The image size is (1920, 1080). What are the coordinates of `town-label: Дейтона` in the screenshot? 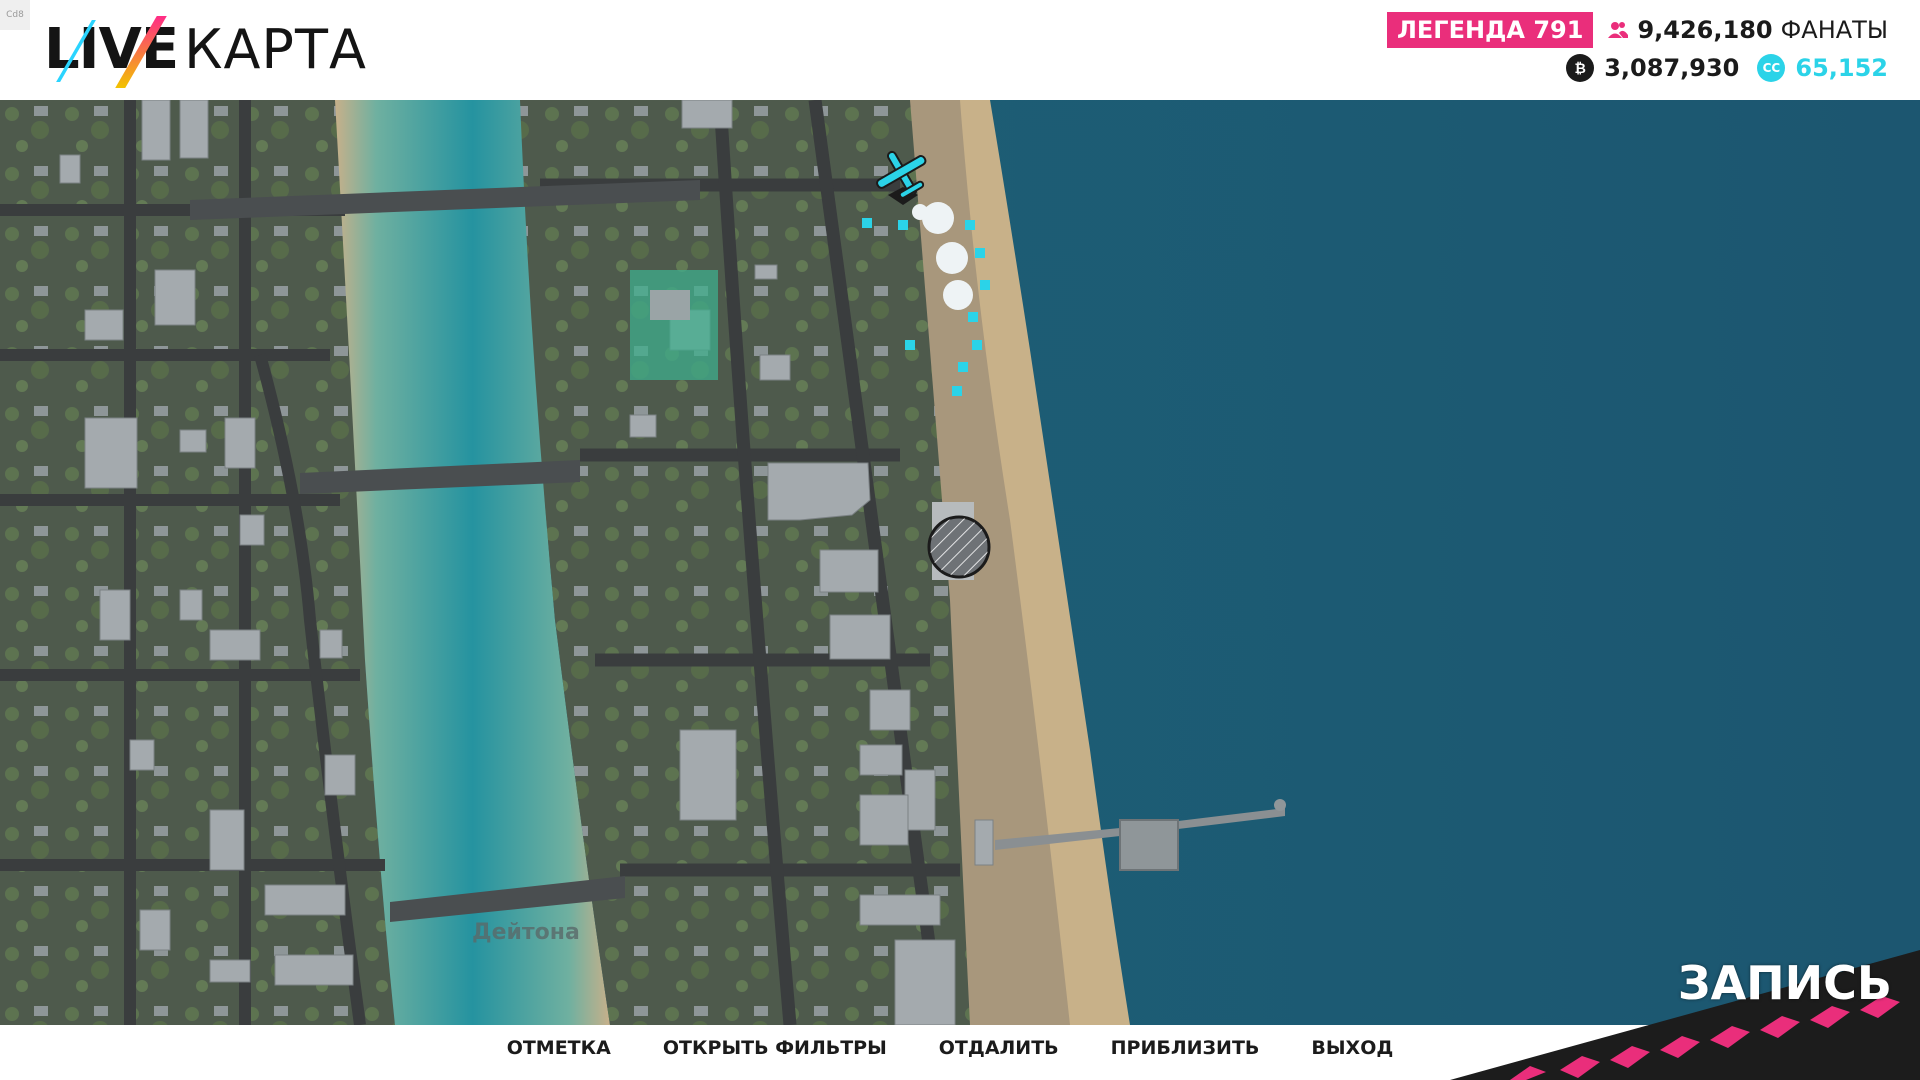 It's located at (526, 932).